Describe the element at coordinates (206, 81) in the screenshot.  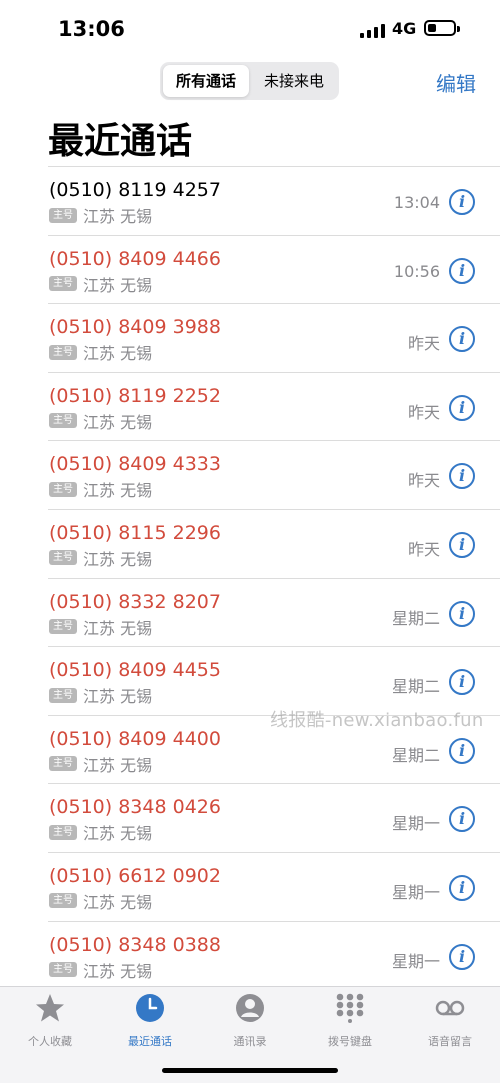
I see `segment-all-calls: 所有通话` at that location.